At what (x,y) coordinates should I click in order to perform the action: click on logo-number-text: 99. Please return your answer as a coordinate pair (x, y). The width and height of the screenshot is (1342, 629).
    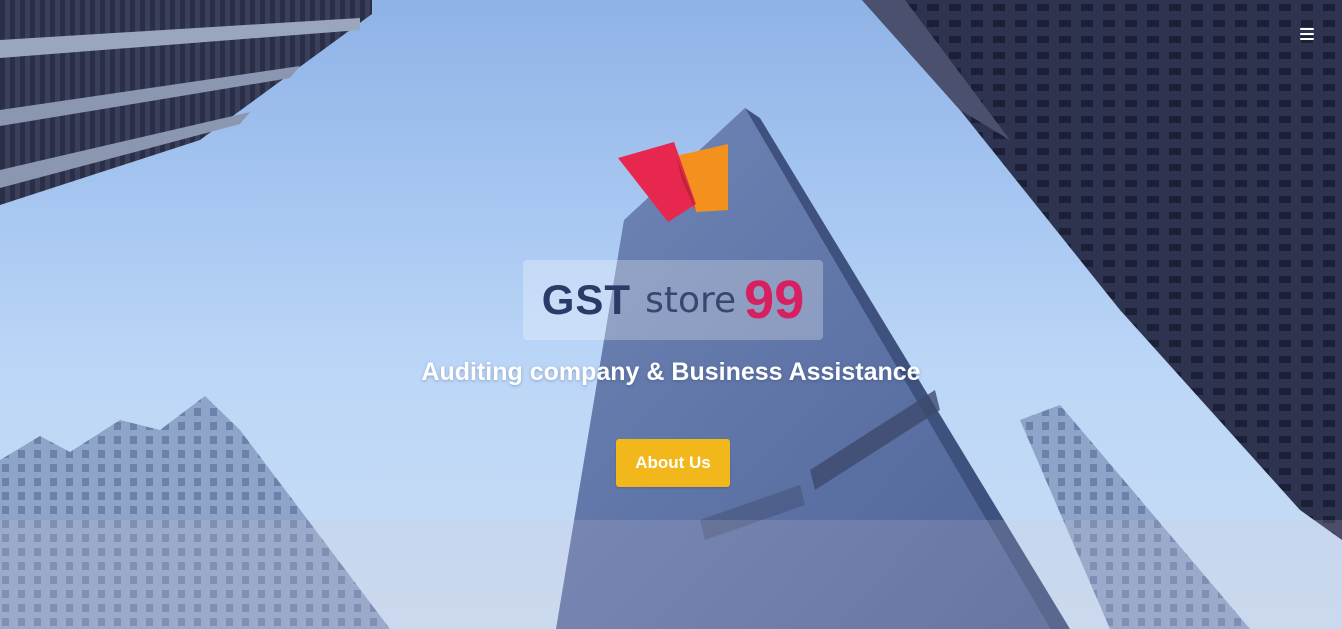
    Looking at the image, I should click on (774, 300).